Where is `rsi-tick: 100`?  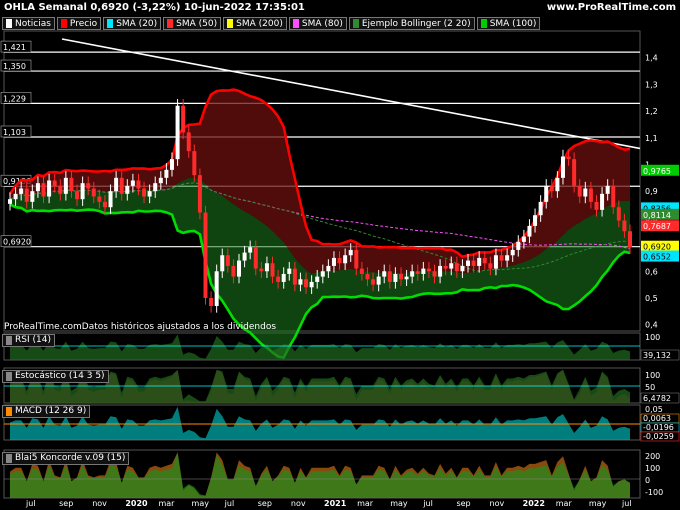 rsi-tick: 100 is located at coordinates (652, 337).